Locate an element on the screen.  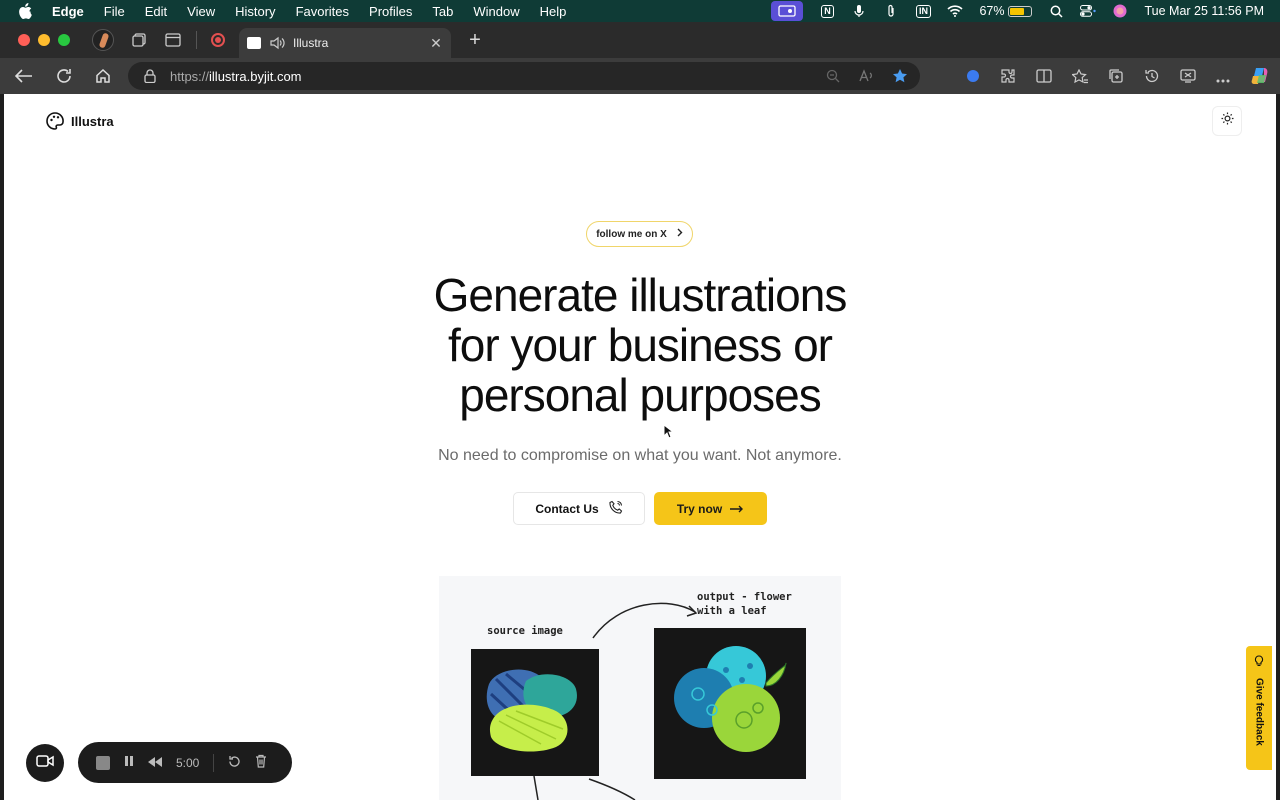
output-image is located at coordinates (730, 703).